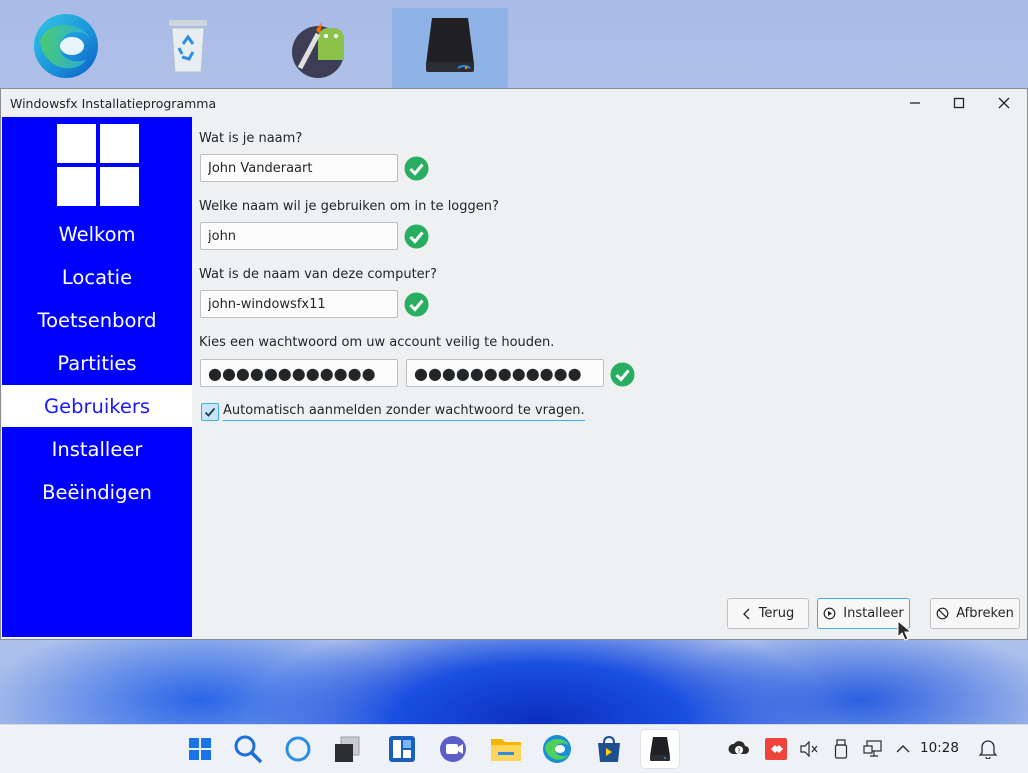 This screenshot has height=773, width=1028. What do you see at coordinates (299, 236) in the screenshot?
I see `login-name-input` at bounding box center [299, 236].